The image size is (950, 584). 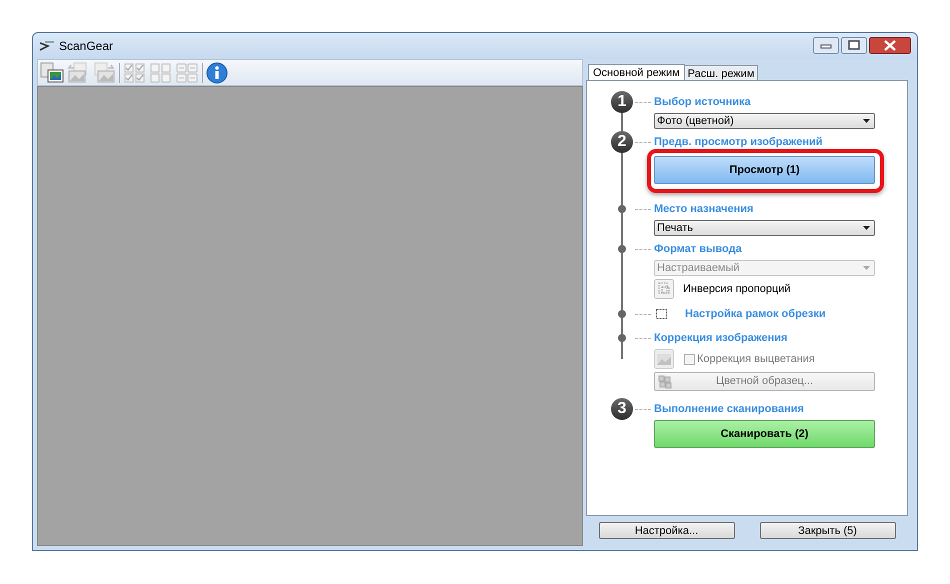 What do you see at coordinates (721, 72) in the screenshot?
I see `tab: Расш. режим` at bounding box center [721, 72].